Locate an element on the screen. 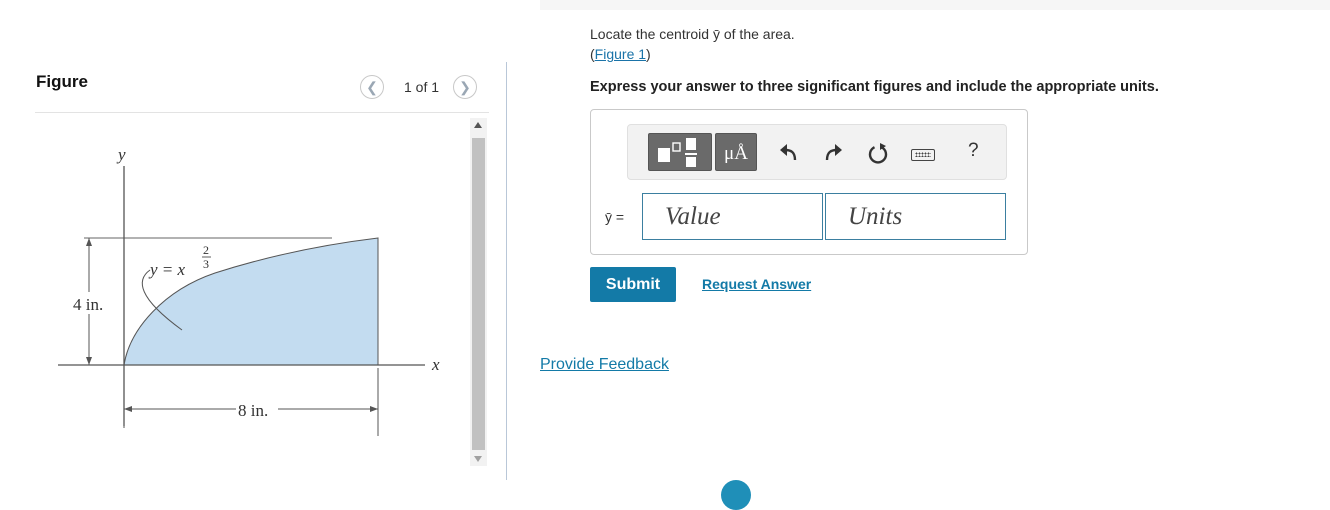  figure-link: Figure 1 is located at coordinates (620, 54).